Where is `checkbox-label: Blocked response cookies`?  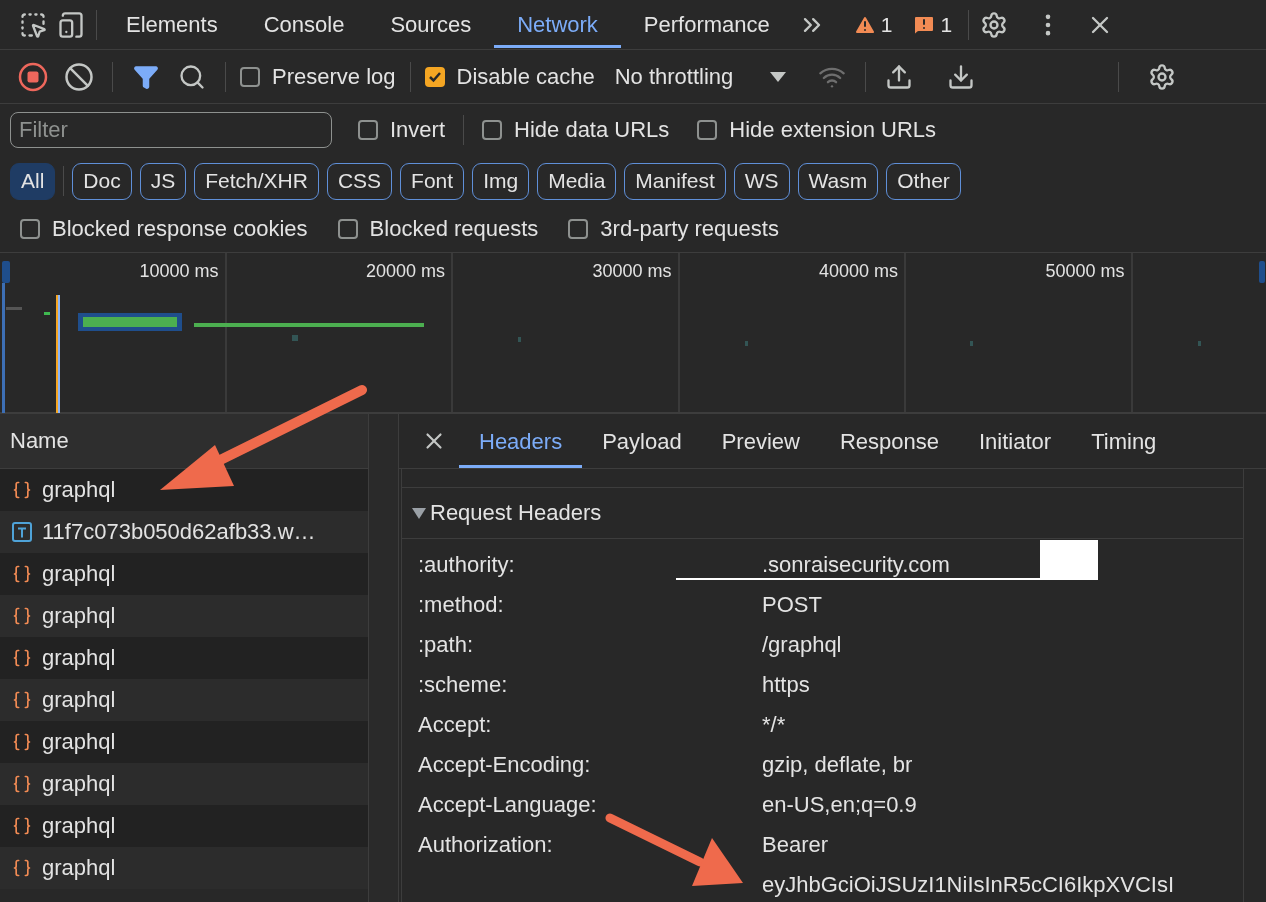
checkbox-label: Blocked response cookies is located at coordinates (180, 229).